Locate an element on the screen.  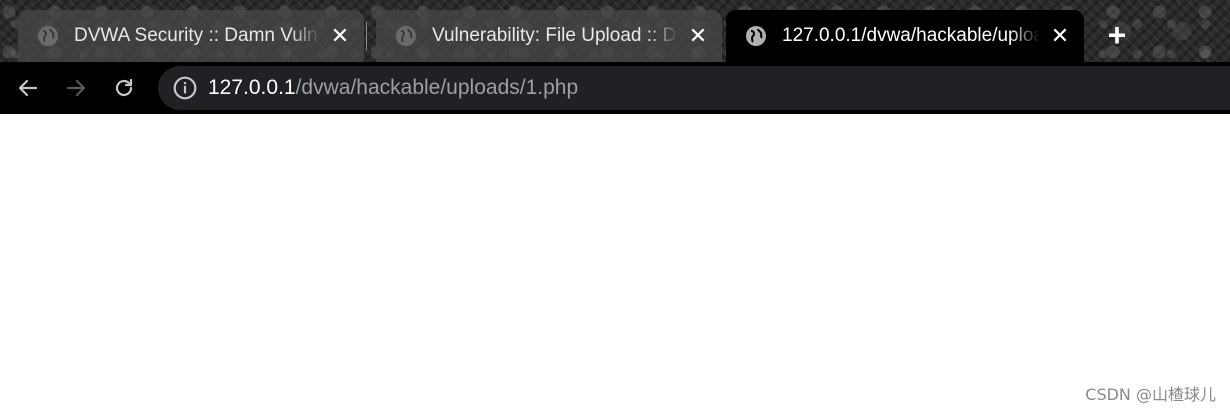
info-icon is located at coordinates (185, 88).